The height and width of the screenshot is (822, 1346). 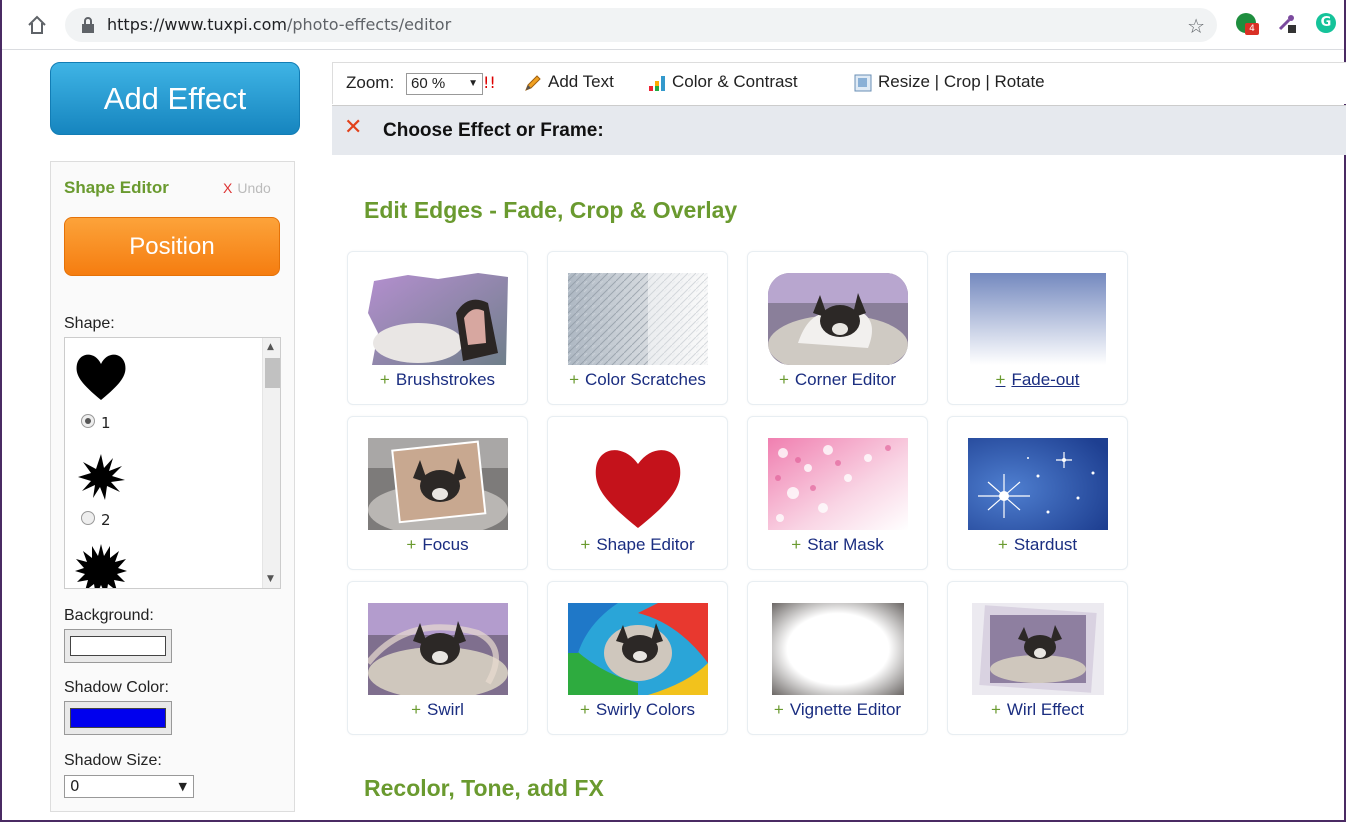 I want to click on shadow-color-swatch, so click(x=118, y=718).